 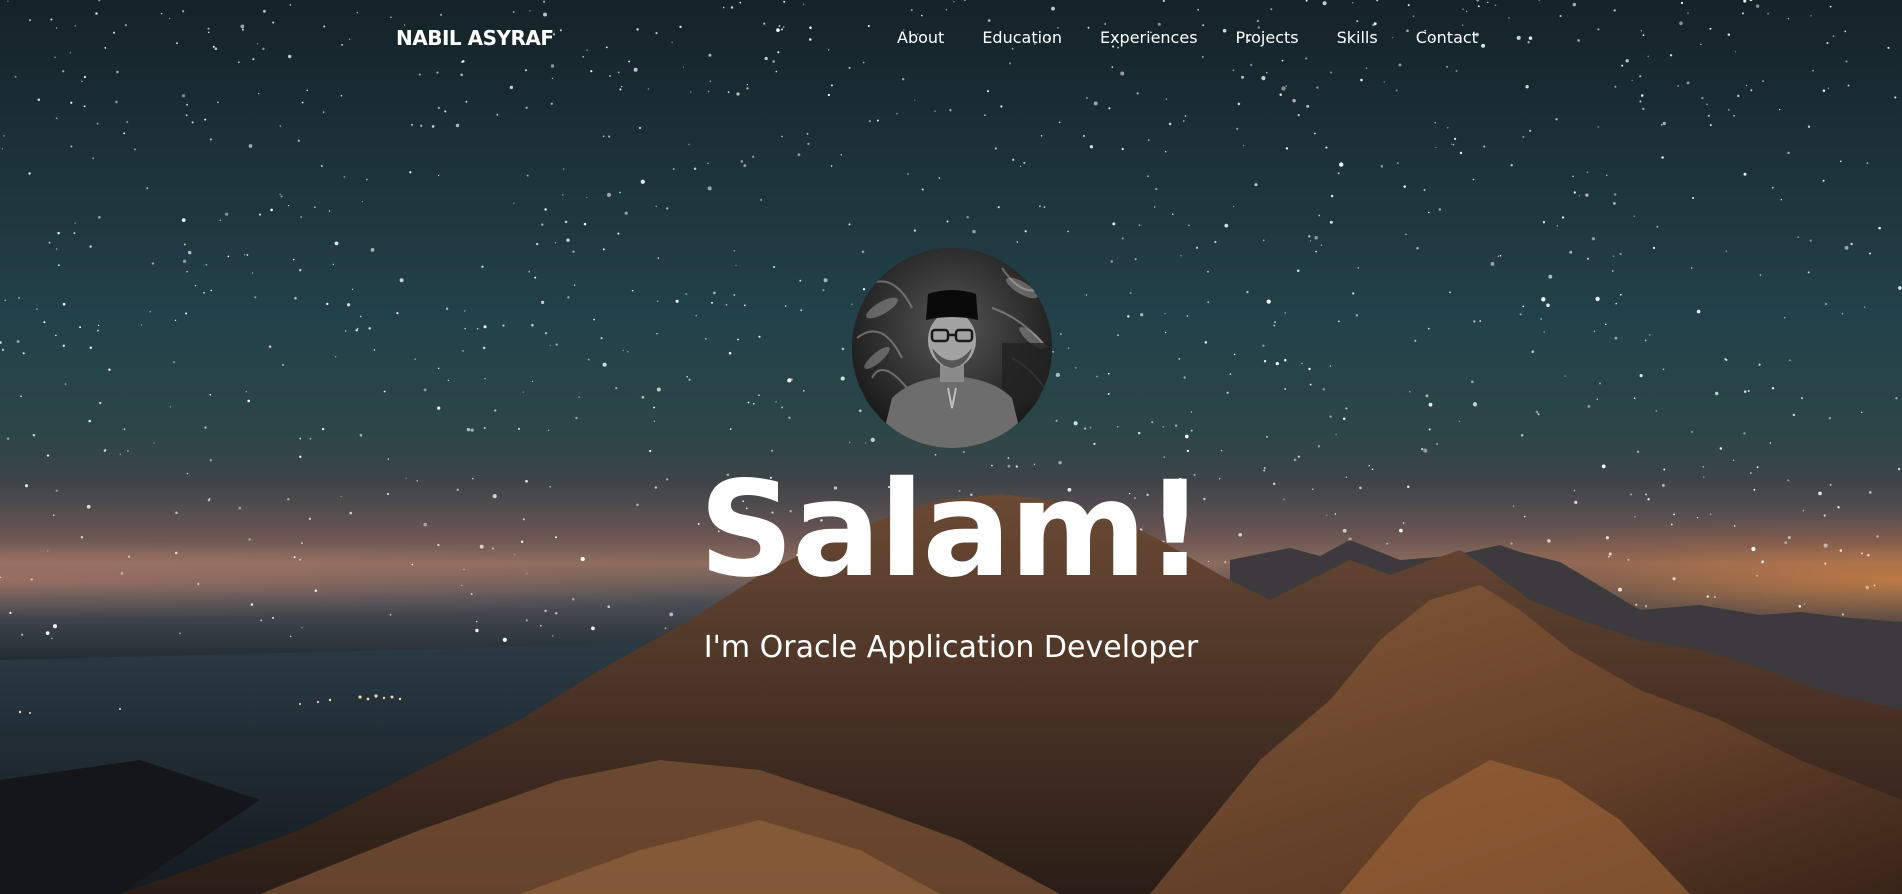 I want to click on nav-link-experiences: Experiences, so click(x=1149, y=37).